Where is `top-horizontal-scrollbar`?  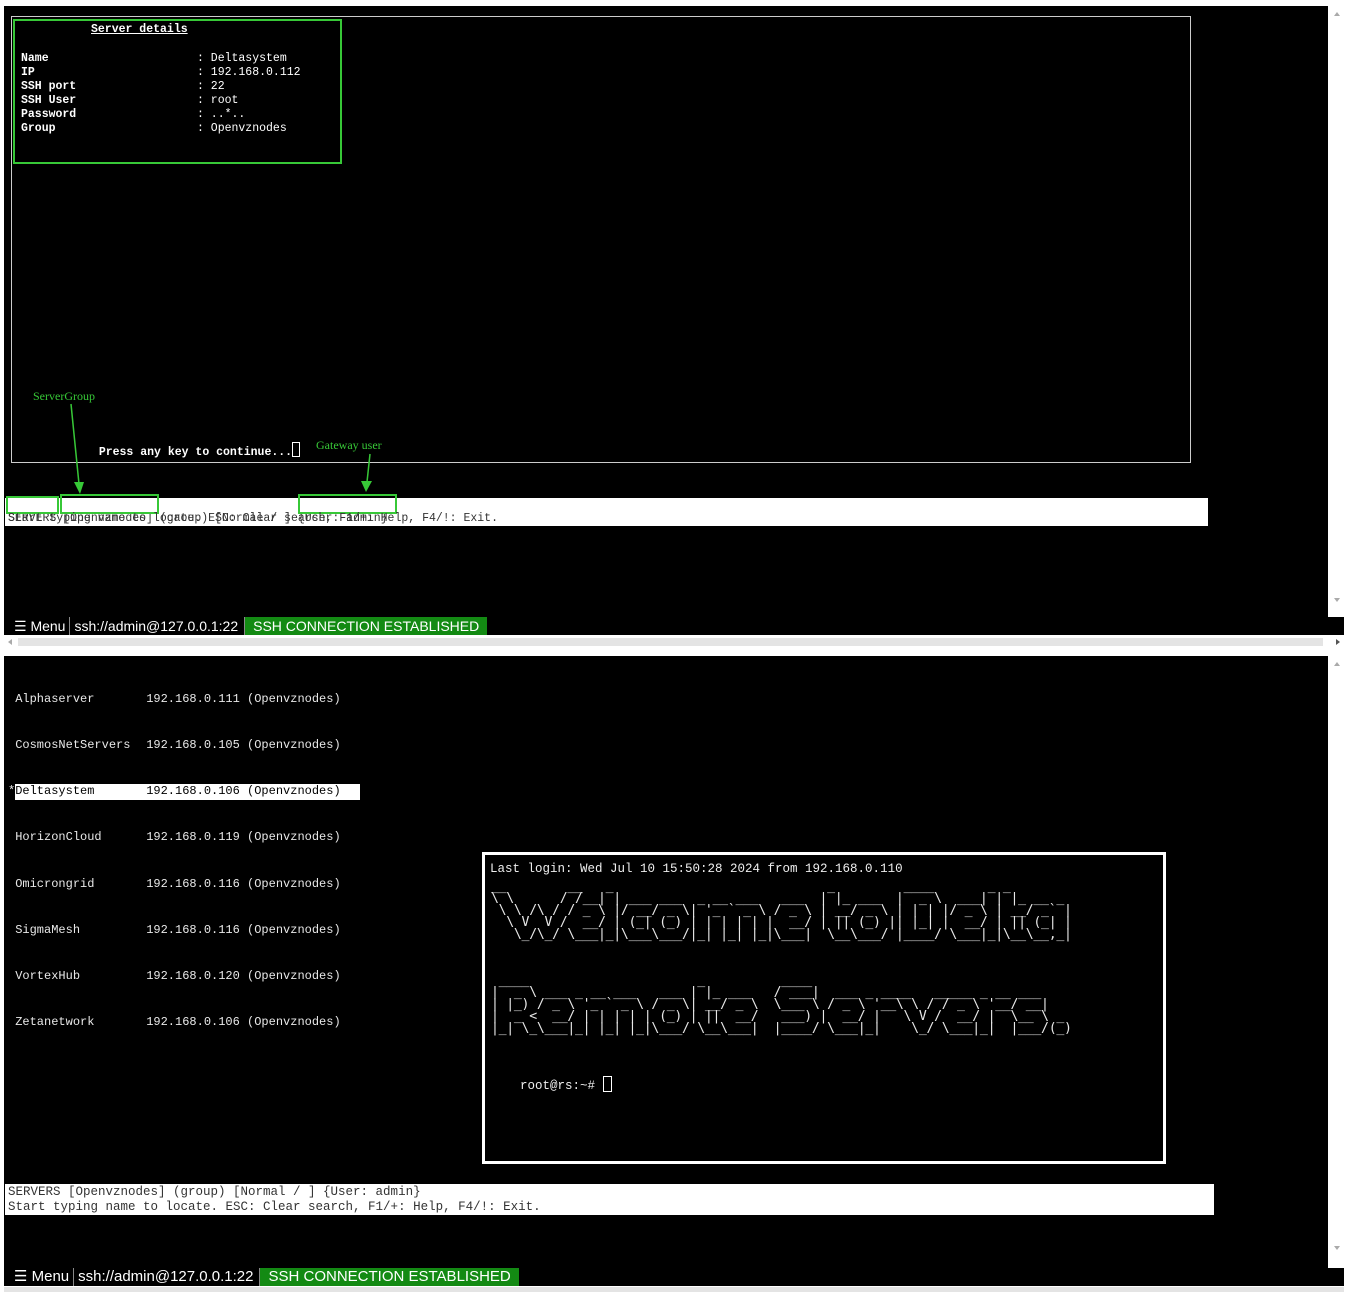
top-horizontal-scrollbar is located at coordinates (674, 642).